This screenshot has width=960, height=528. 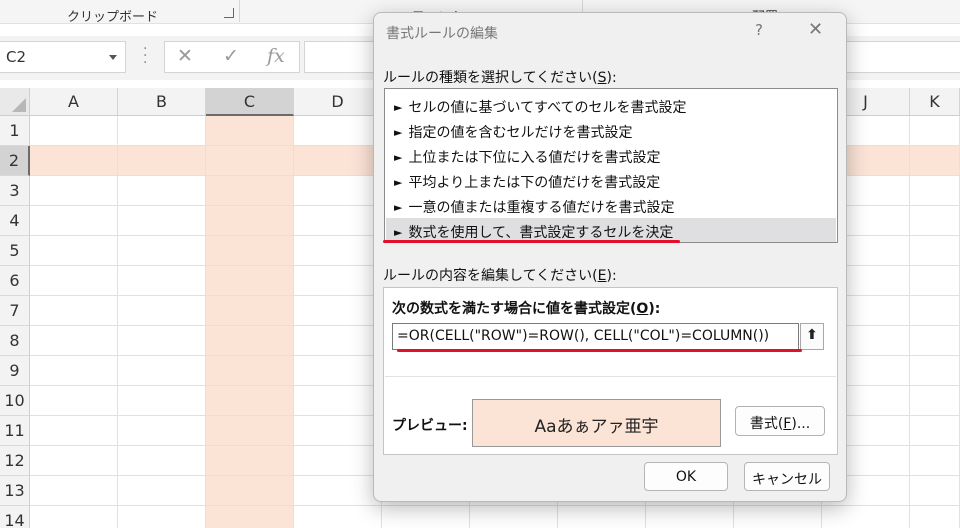 What do you see at coordinates (520, 133) in the screenshot?
I see `rule-type-label: 指定の値を含むセルだけを書式設定` at bounding box center [520, 133].